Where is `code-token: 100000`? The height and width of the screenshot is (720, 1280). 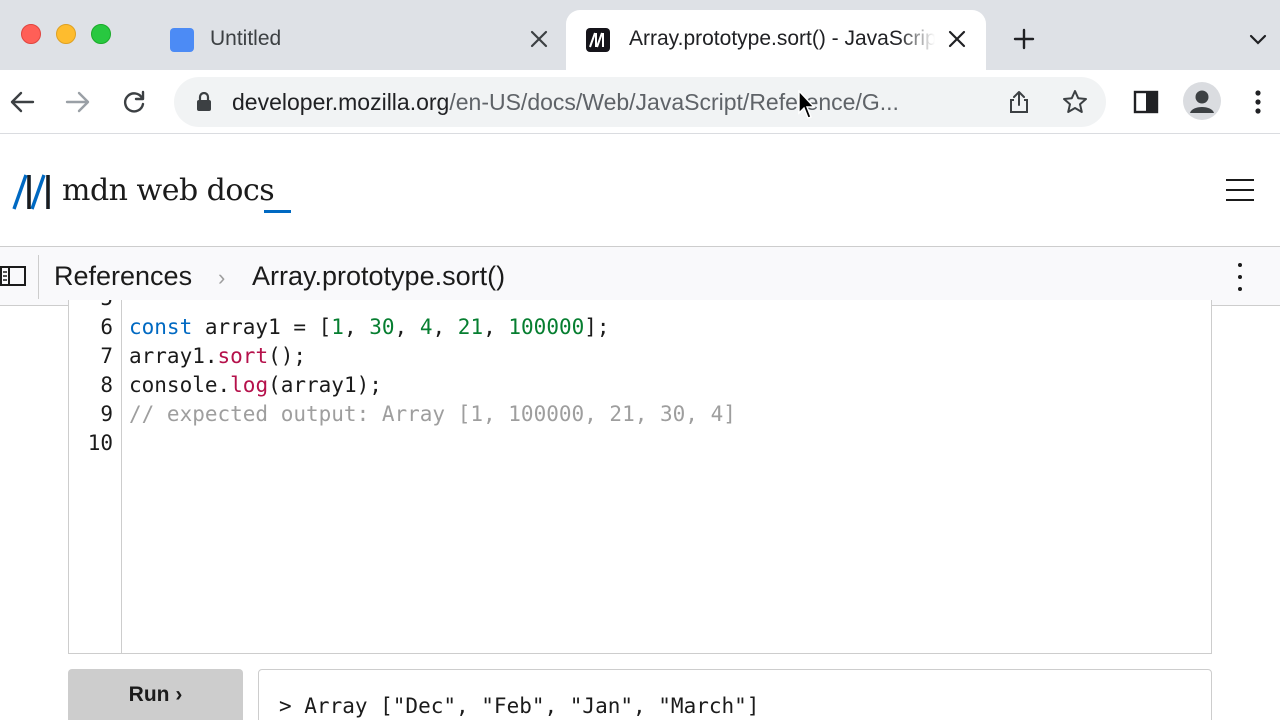
code-token: 100000 is located at coordinates (546, 327).